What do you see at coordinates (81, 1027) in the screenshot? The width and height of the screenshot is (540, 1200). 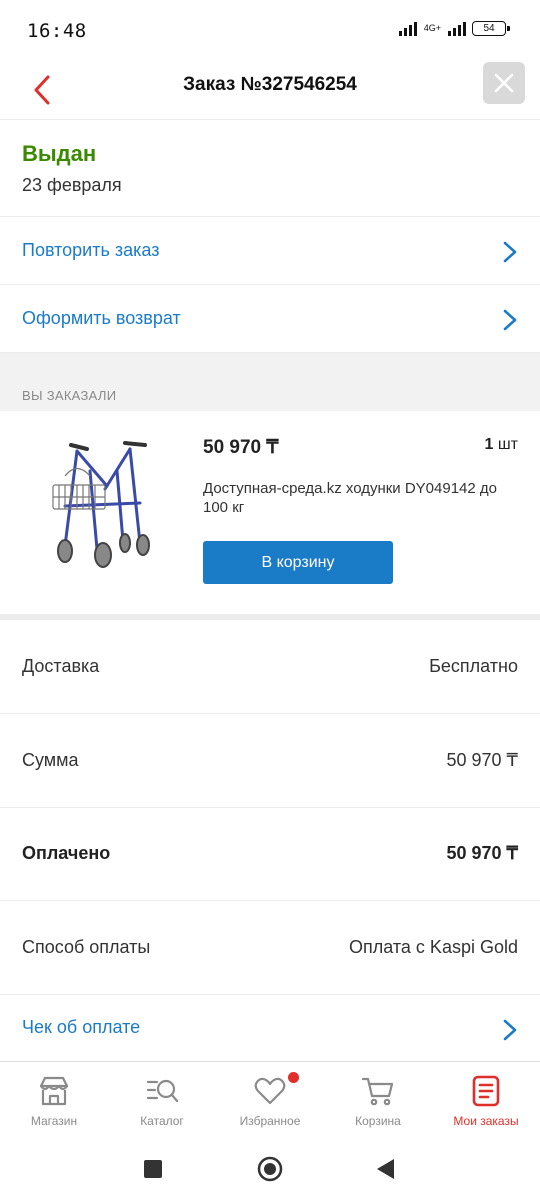 I see `receipt-label: Чек об оплате` at bounding box center [81, 1027].